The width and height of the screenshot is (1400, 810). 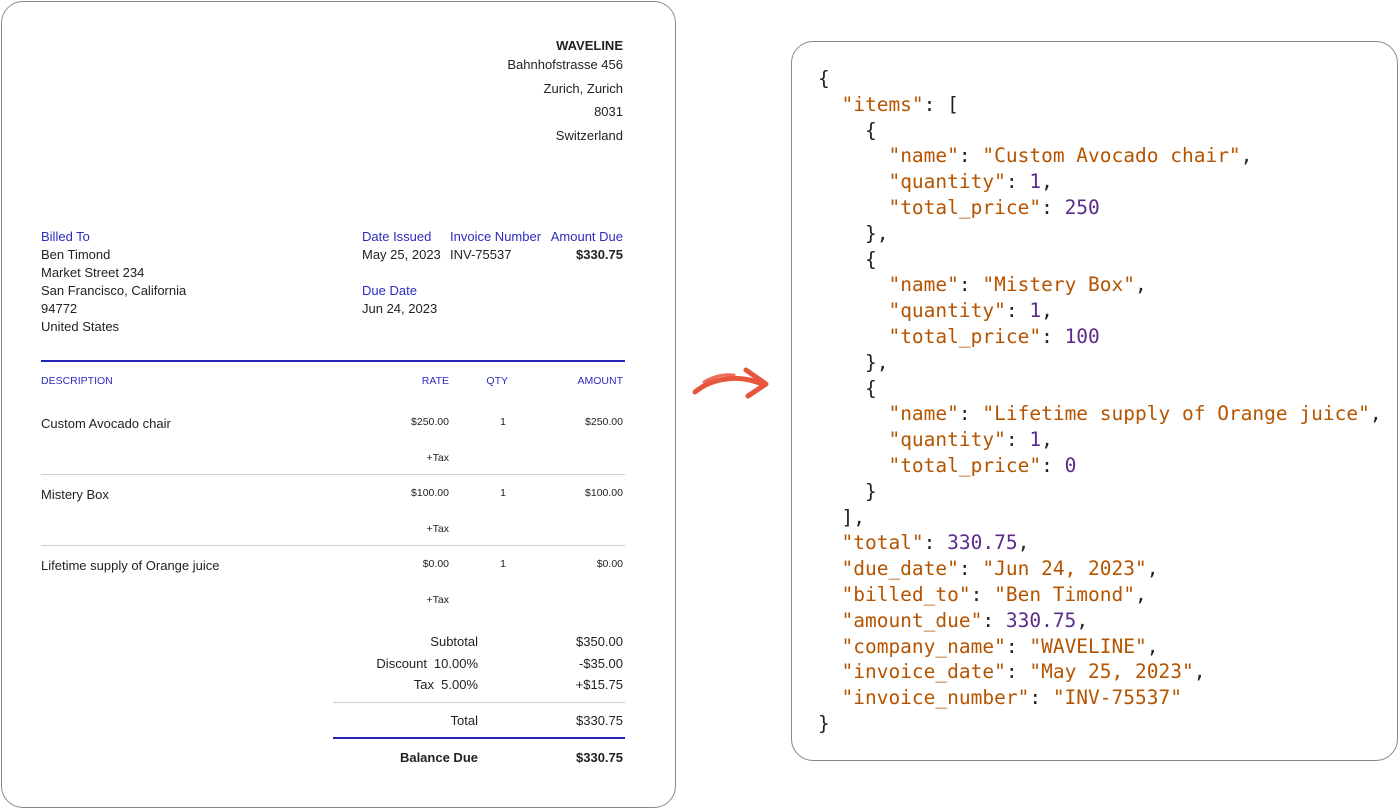 I want to click on json-code-line: "name": "Custom Avocado chair",, so click(x=1100, y=156).